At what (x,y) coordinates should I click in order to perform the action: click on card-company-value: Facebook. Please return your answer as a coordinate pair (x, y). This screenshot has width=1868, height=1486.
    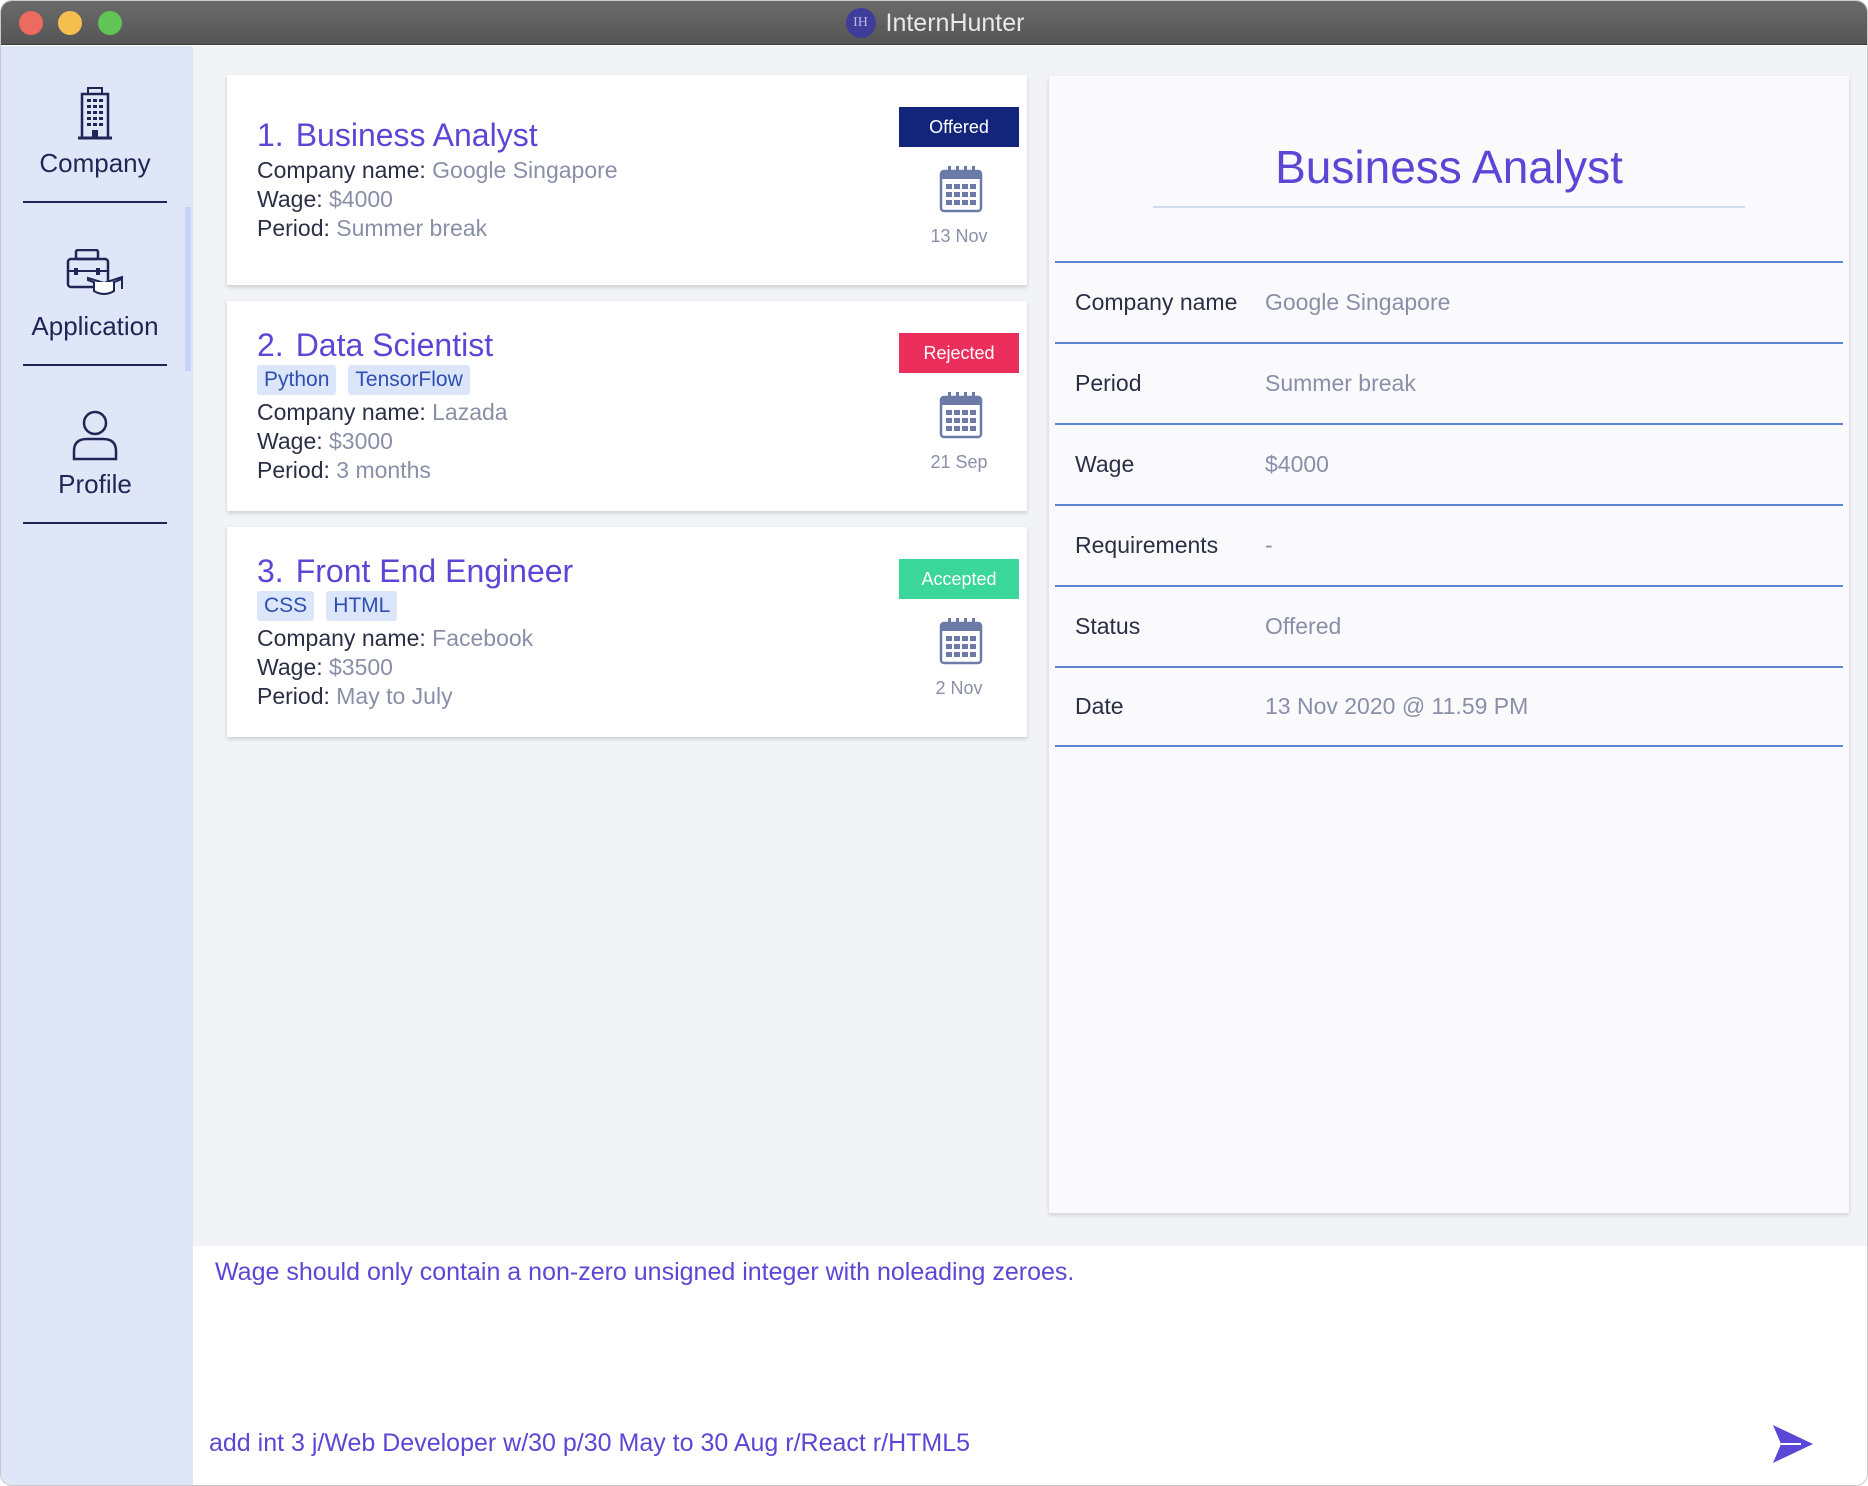
    Looking at the image, I should click on (483, 638).